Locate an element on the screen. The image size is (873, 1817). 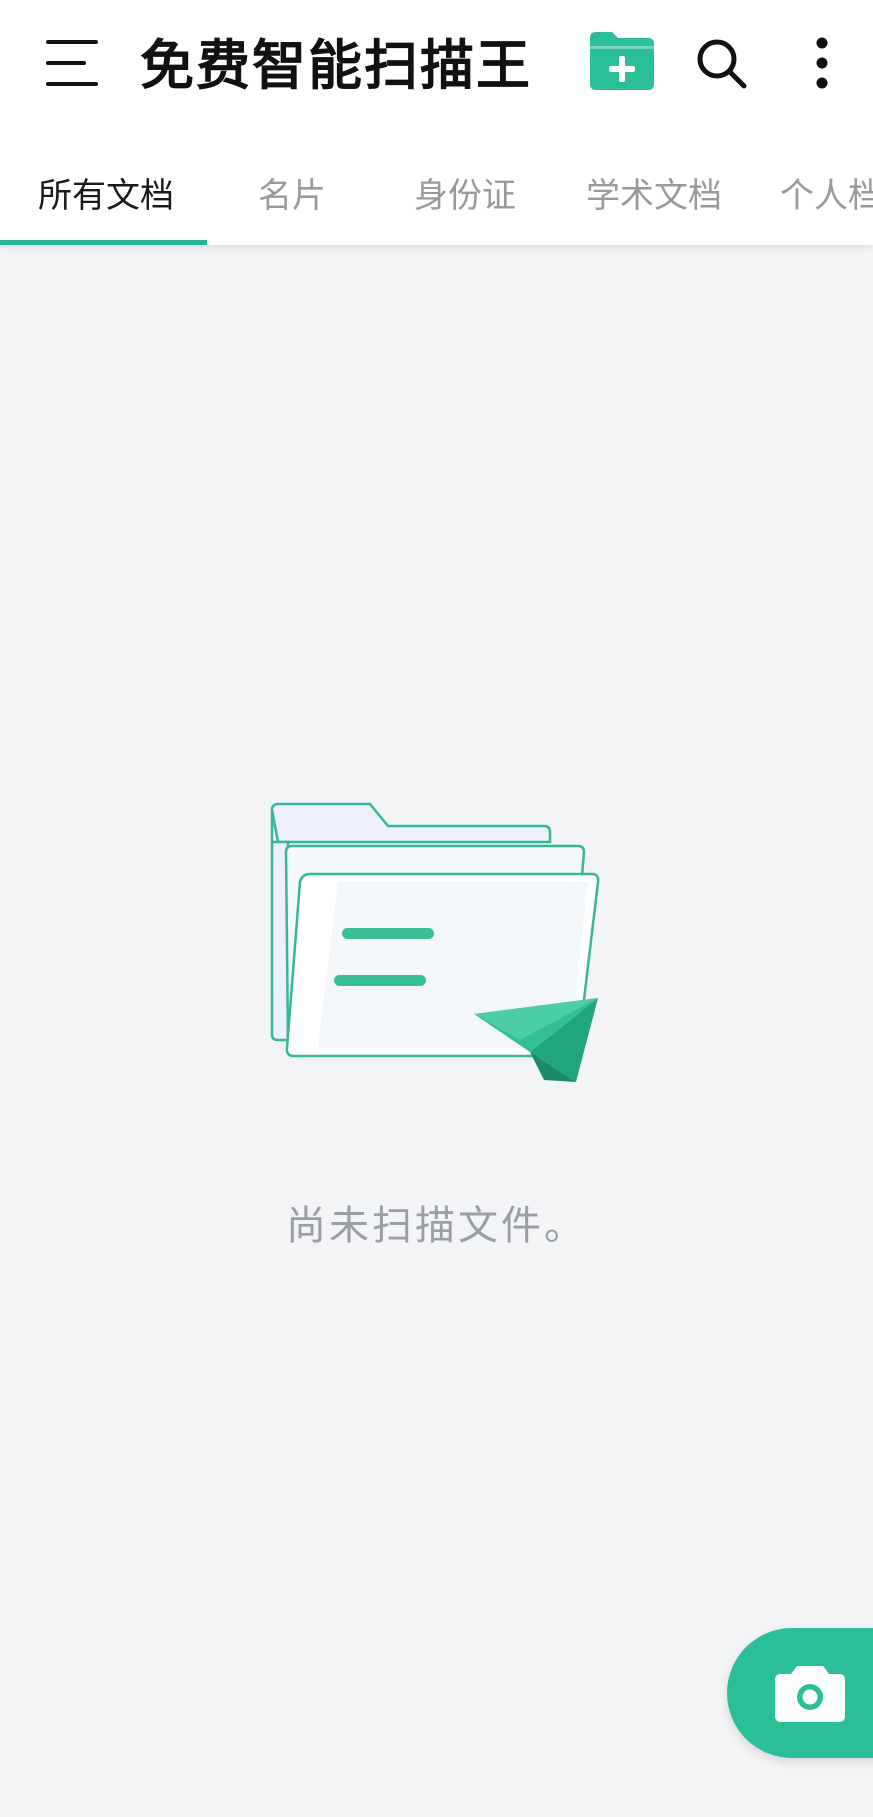
search-icon is located at coordinates (722, 64).